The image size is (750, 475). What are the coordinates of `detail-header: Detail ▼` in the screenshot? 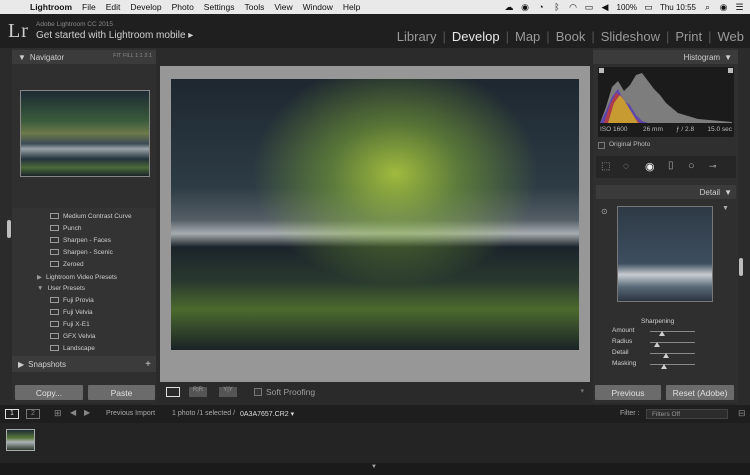 It's located at (666, 192).